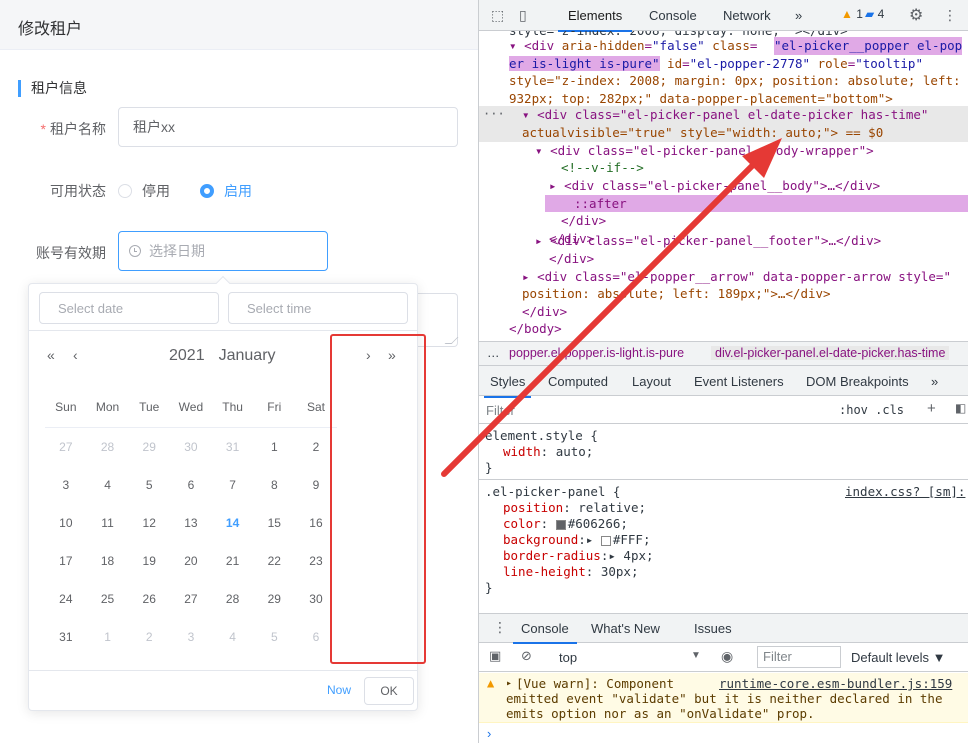 The height and width of the screenshot is (743, 968). I want to click on sidebar-toggle-icon: ◧, so click(960, 408).